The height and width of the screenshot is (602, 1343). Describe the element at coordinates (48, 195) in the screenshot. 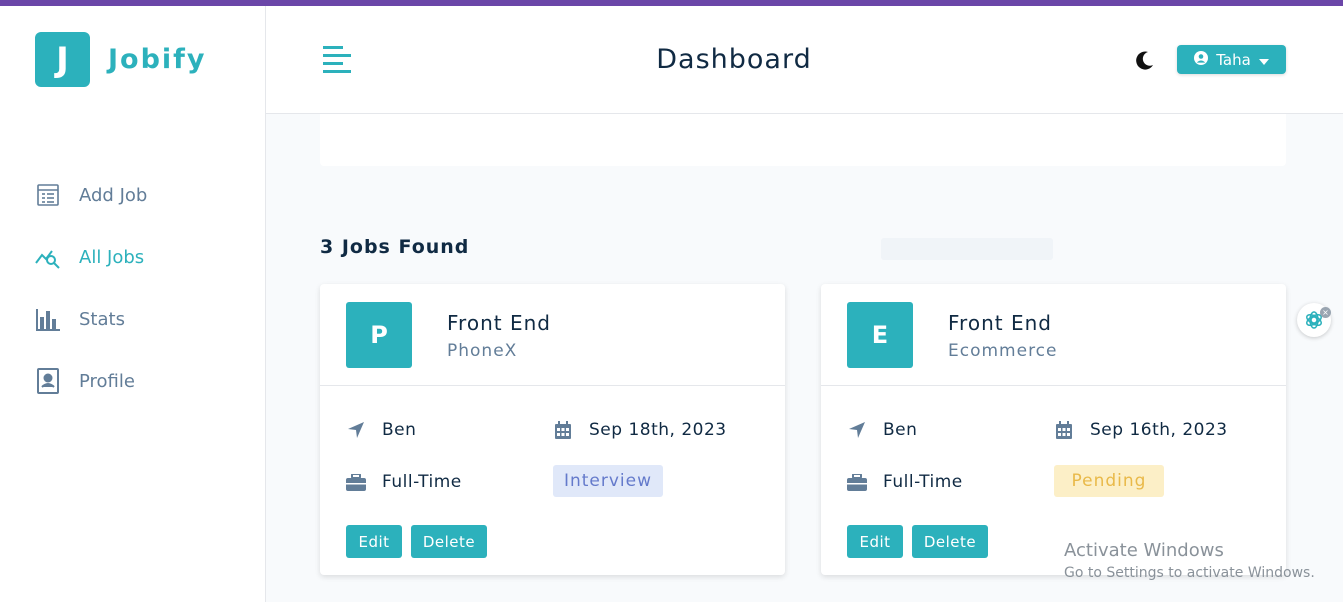

I see `add-job-form-icon` at that location.